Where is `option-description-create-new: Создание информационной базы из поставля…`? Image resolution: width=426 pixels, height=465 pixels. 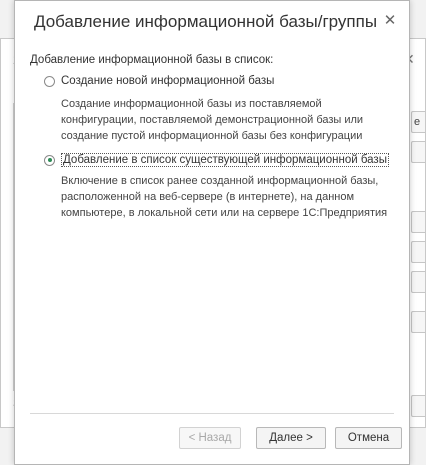 option-description-create-new: Создание информационной базы из поставля… is located at coordinates (212, 120).